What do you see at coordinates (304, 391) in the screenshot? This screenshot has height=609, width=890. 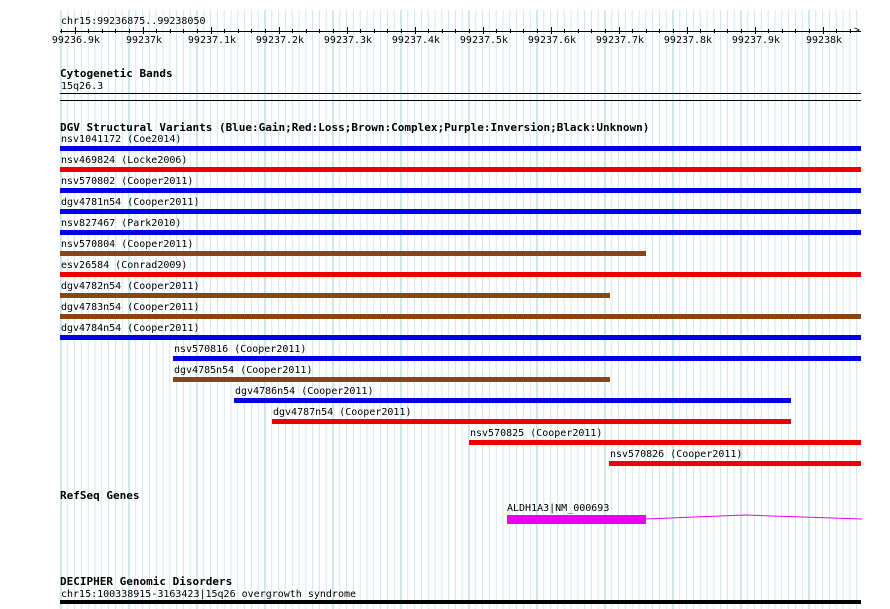 I see `variant-label: dgv4786n54 (Cooper2011)` at bounding box center [304, 391].